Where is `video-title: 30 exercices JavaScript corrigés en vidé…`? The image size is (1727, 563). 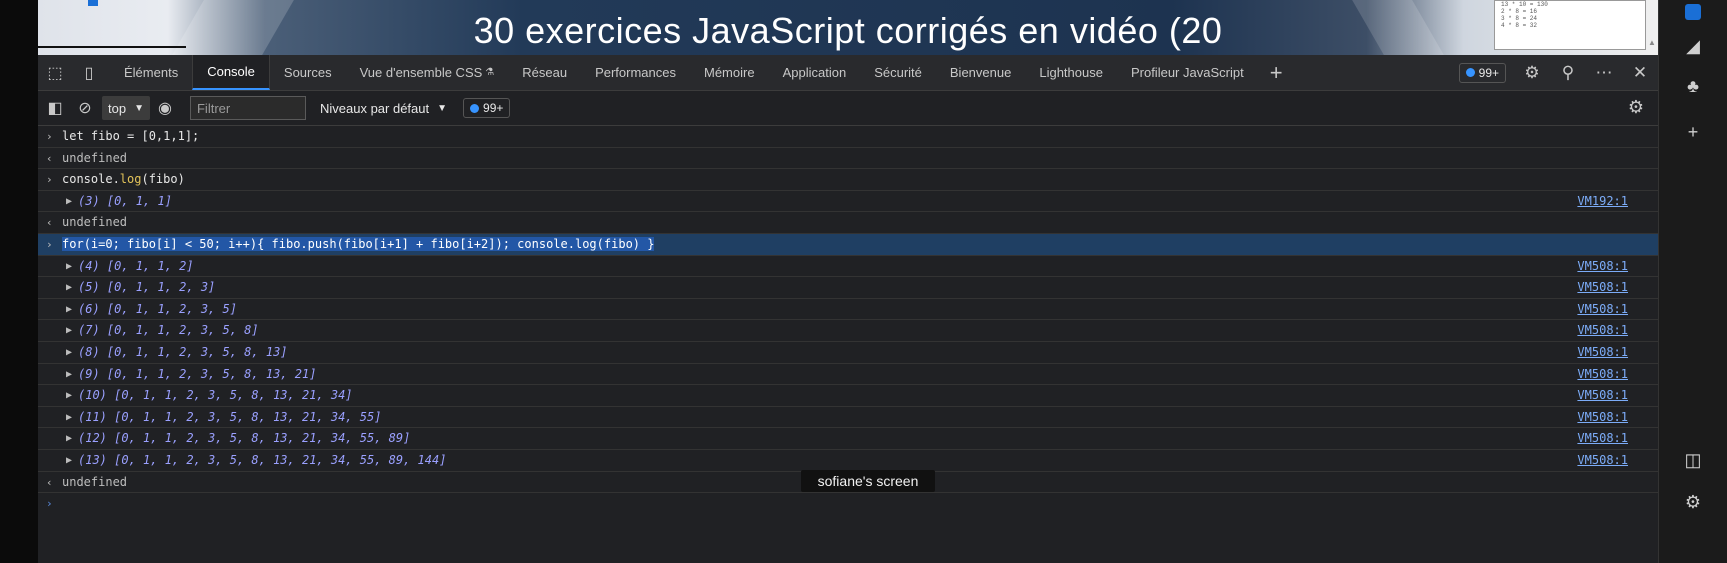 video-title: 30 exercices JavaScript corrigés en vidé… is located at coordinates (848, 30).